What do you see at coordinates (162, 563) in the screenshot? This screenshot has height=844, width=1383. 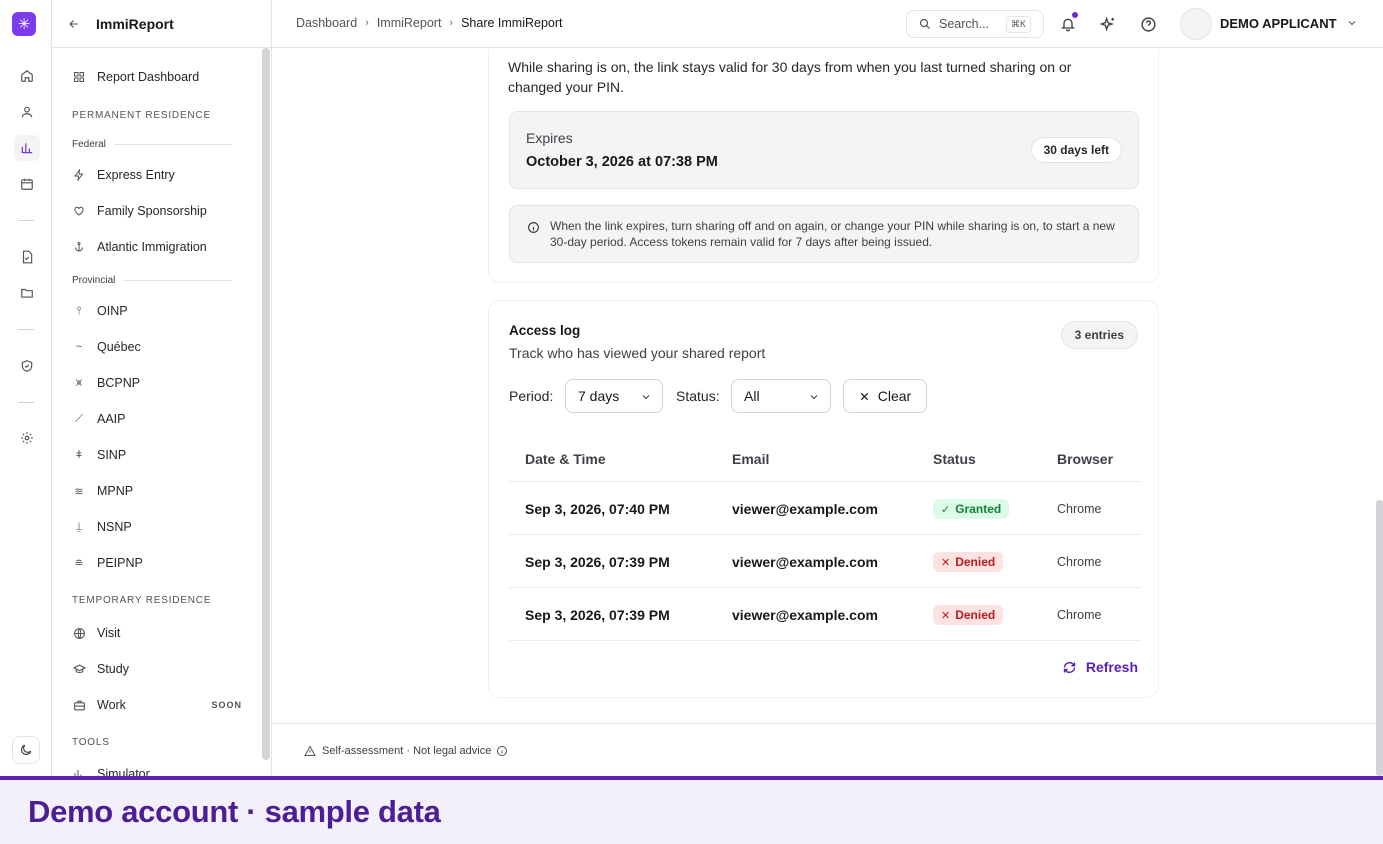 I see `sidebar-item-peipnp: ≘ PEIPNP` at bounding box center [162, 563].